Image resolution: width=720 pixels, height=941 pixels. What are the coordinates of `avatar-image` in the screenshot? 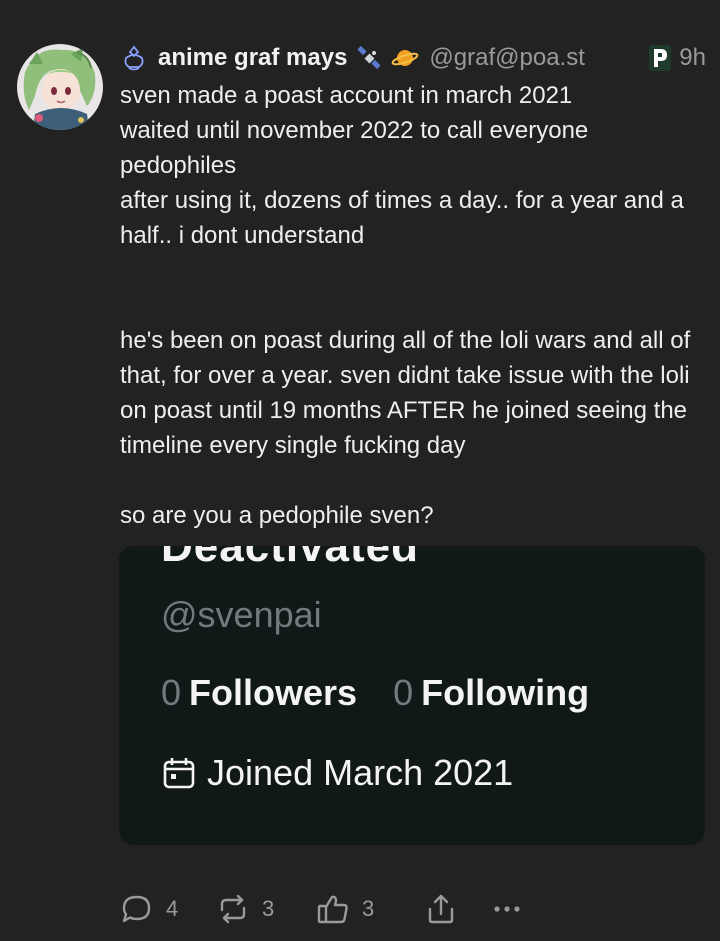 It's located at (60, 87).